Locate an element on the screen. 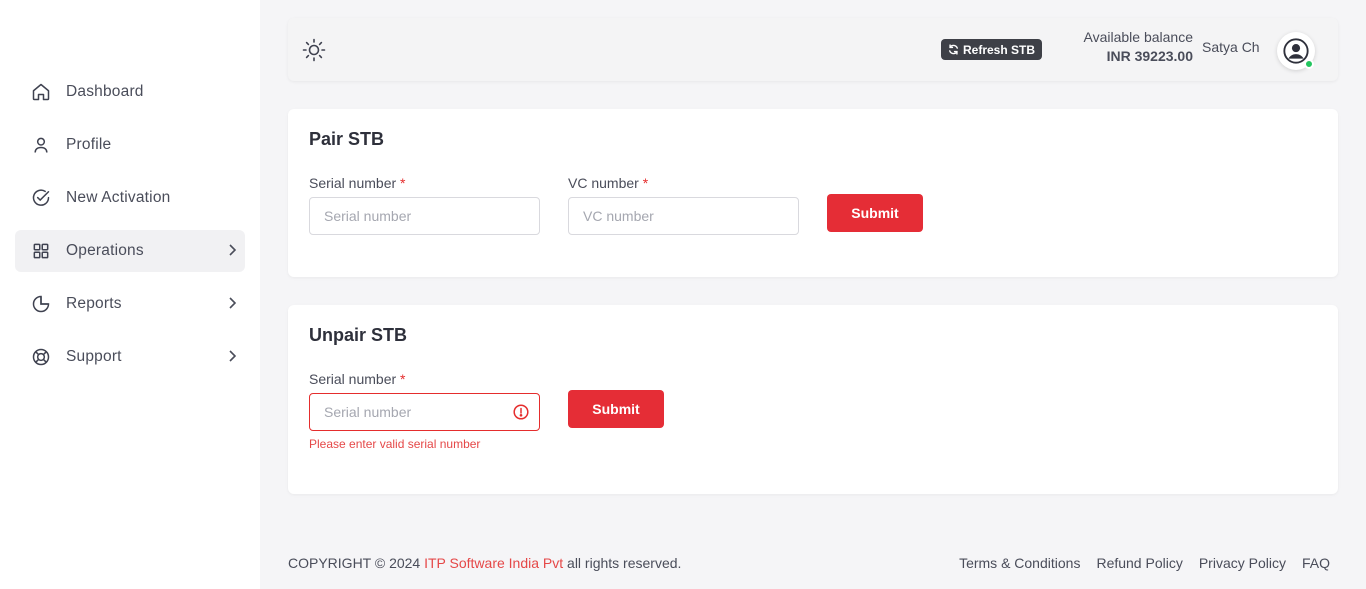 The height and width of the screenshot is (589, 1366). sidebar-item-label: Reports is located at coordinates (94, 303).